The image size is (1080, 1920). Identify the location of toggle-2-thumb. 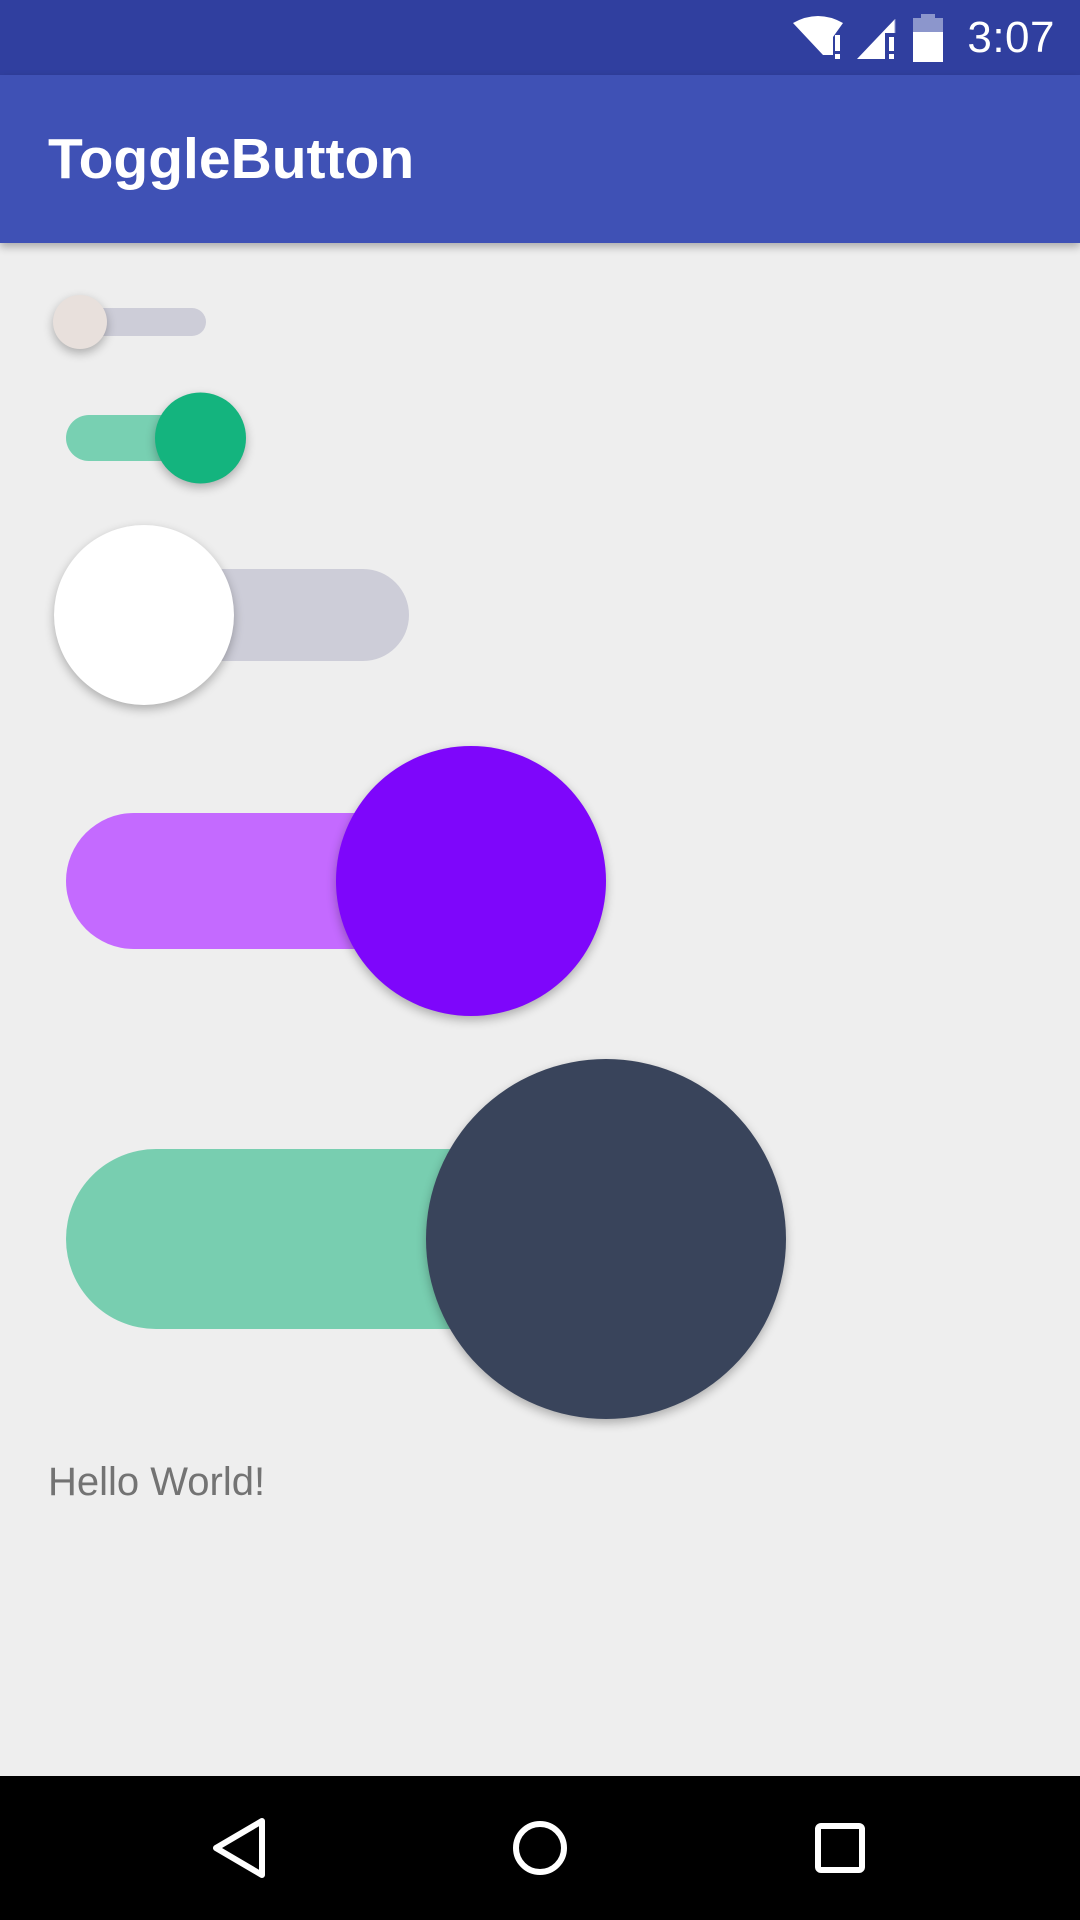
(200, 438).